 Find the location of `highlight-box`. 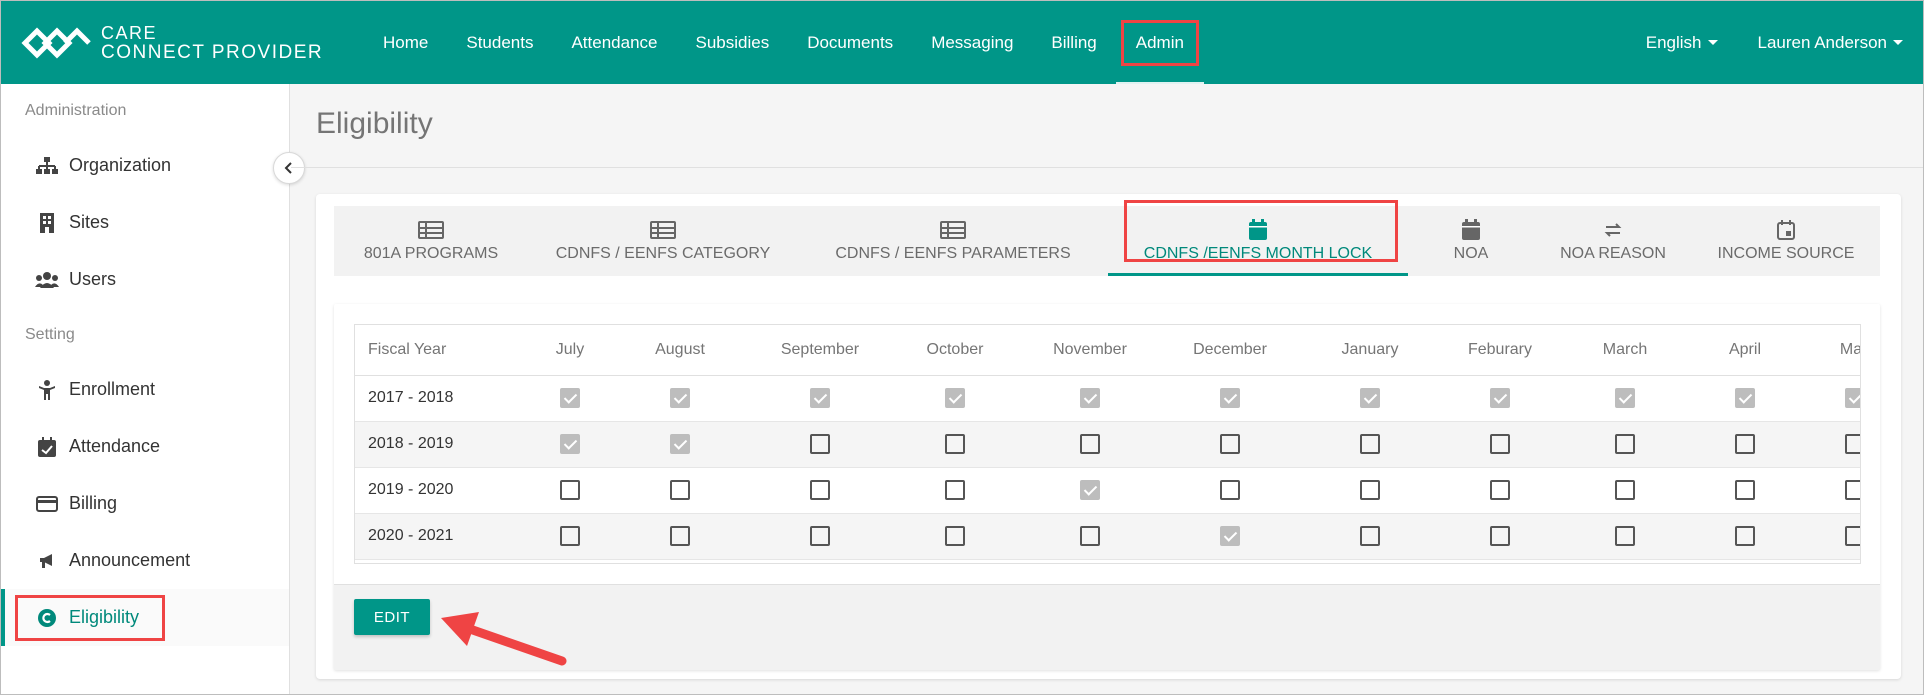

highlight-box is located at coordinates (90, 618).